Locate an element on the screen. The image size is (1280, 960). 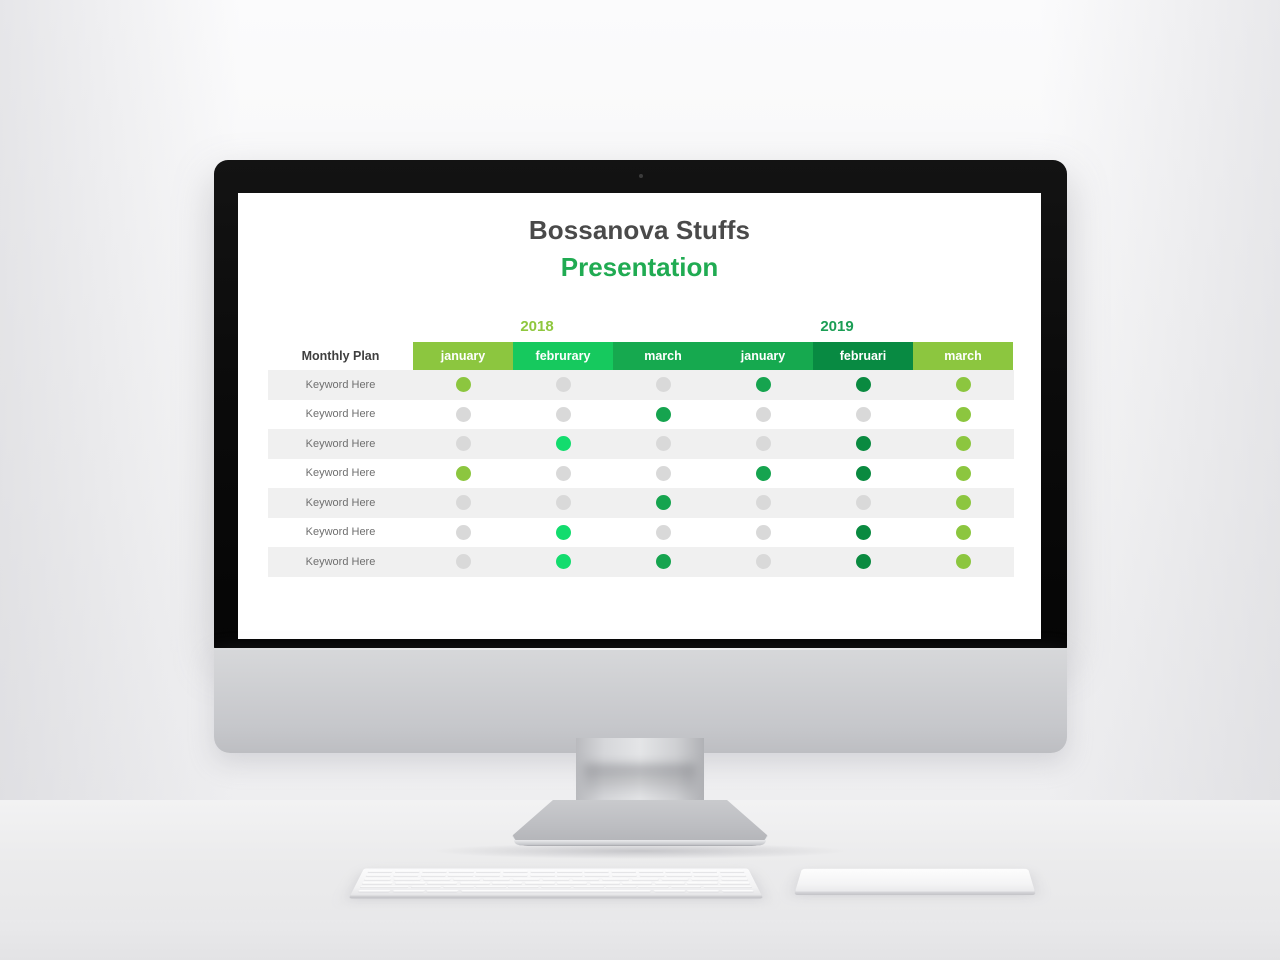
column-header-march-2018: march is located at coordinates (663, 356).